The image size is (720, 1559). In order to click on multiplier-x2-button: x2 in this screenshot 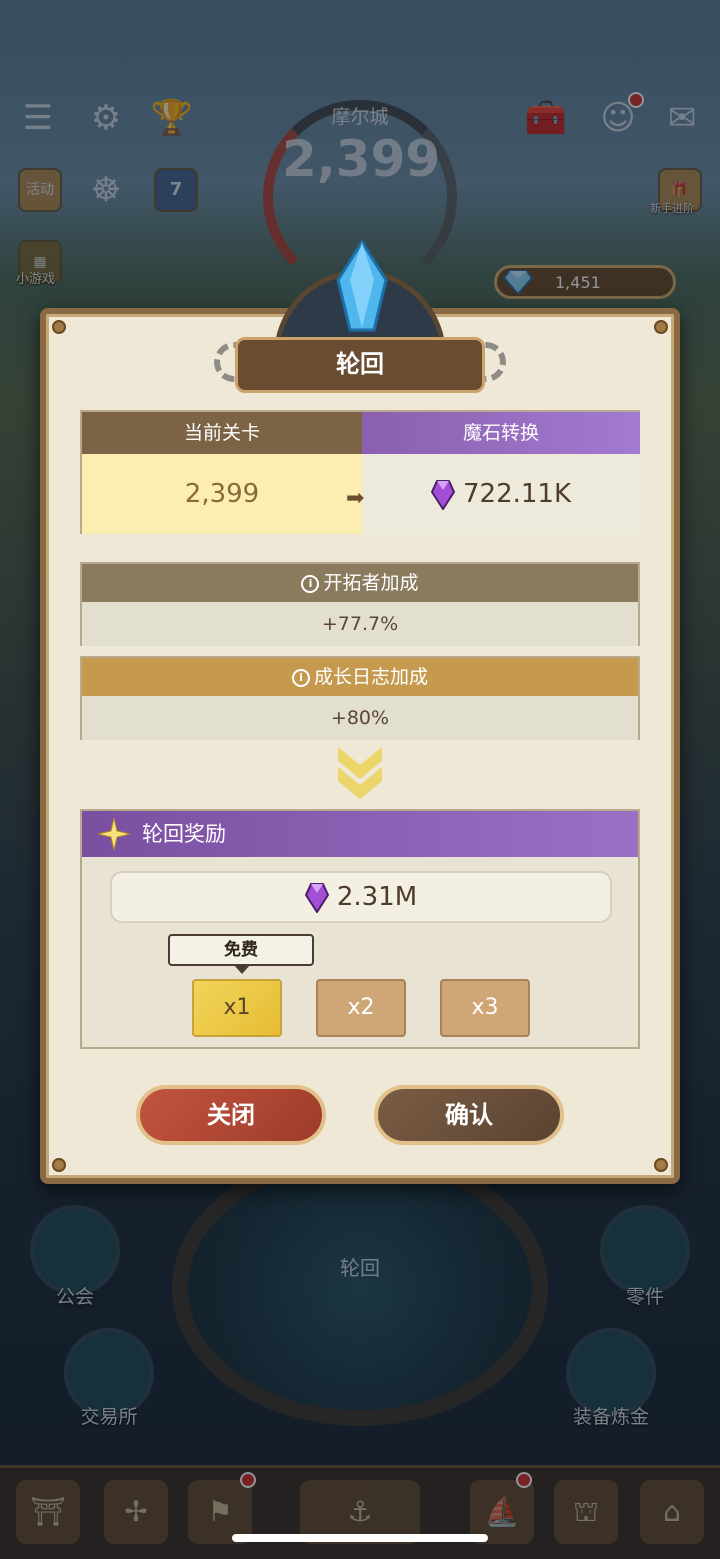, I will do `click(361, 1008)`.